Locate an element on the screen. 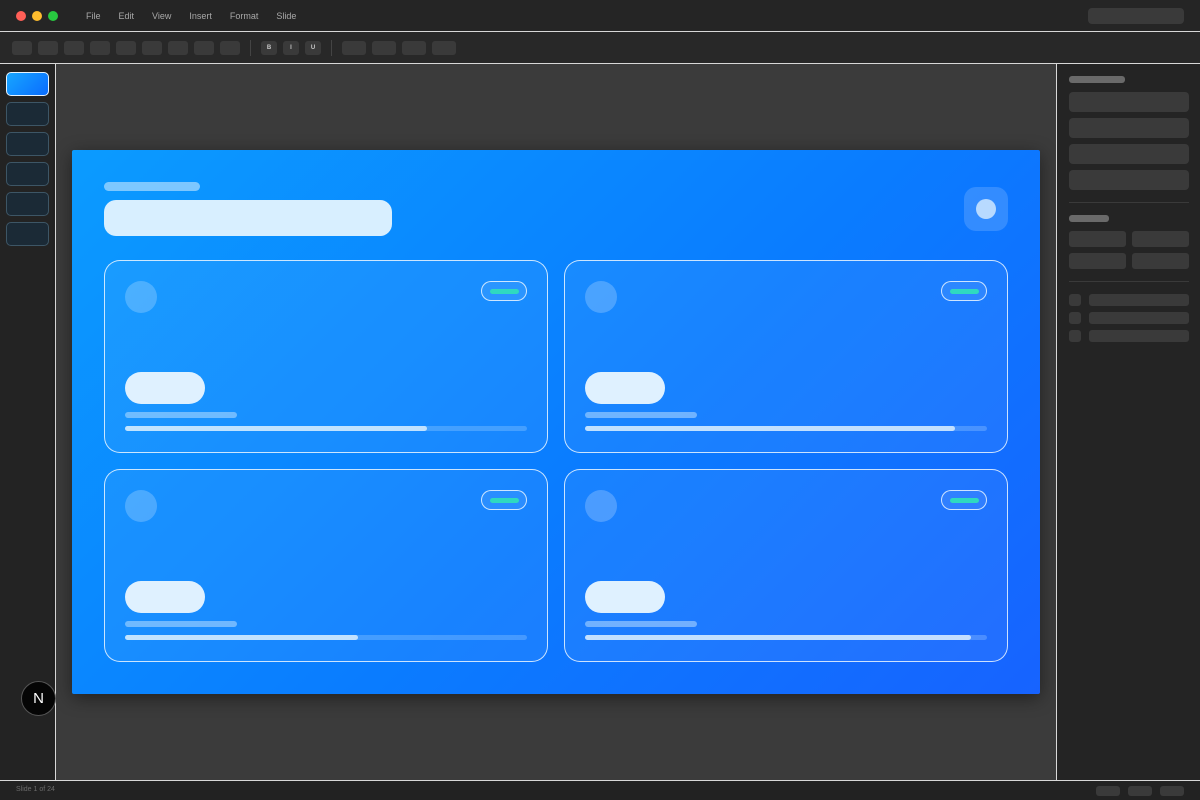  slide-indicator: Slide 1 of 24 is located at coordinates (35, 789).